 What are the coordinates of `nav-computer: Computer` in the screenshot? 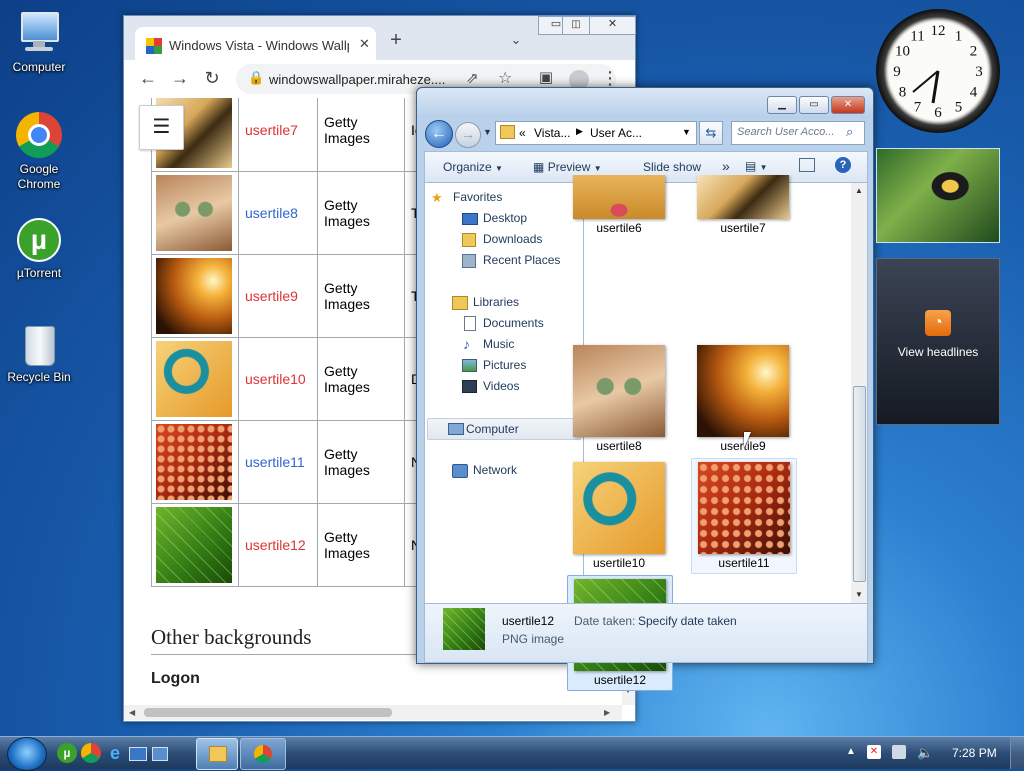 It's located at (504, 429).